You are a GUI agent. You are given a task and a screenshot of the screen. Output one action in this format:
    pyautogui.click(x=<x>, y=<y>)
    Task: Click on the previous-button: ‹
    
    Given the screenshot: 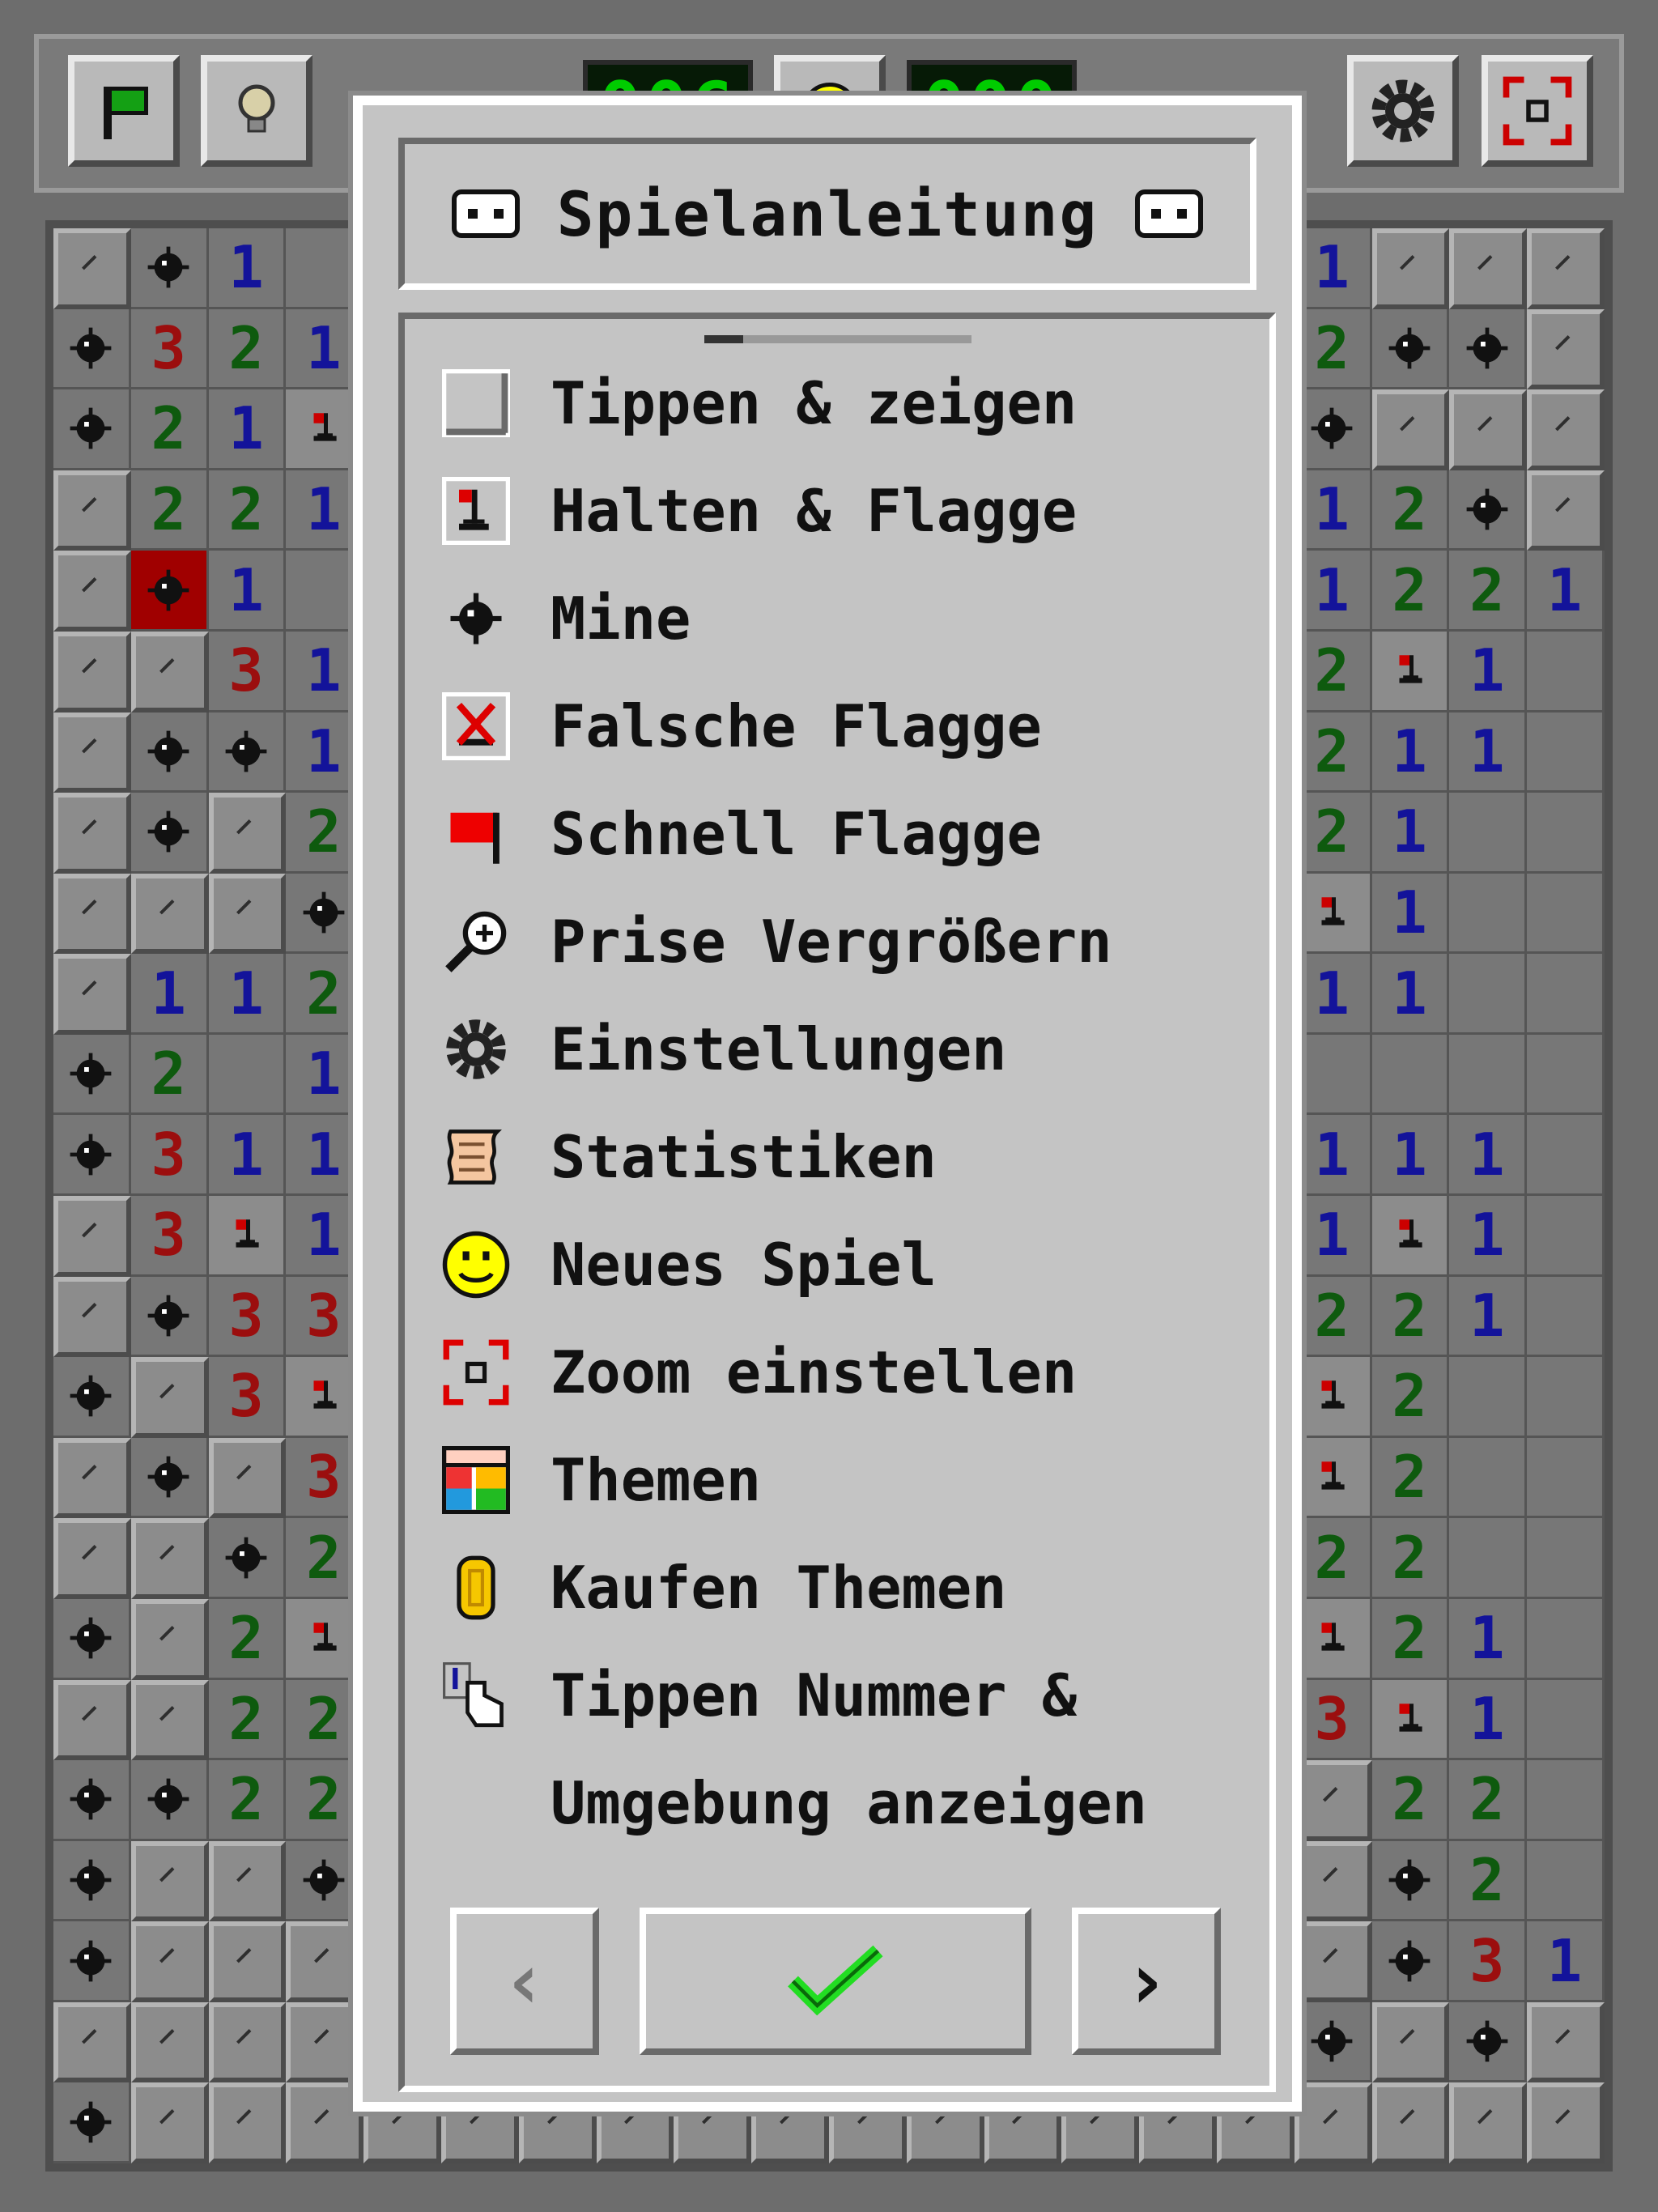 What is the action you would take?
    pyautogui.click(x=524, y=1981)
    